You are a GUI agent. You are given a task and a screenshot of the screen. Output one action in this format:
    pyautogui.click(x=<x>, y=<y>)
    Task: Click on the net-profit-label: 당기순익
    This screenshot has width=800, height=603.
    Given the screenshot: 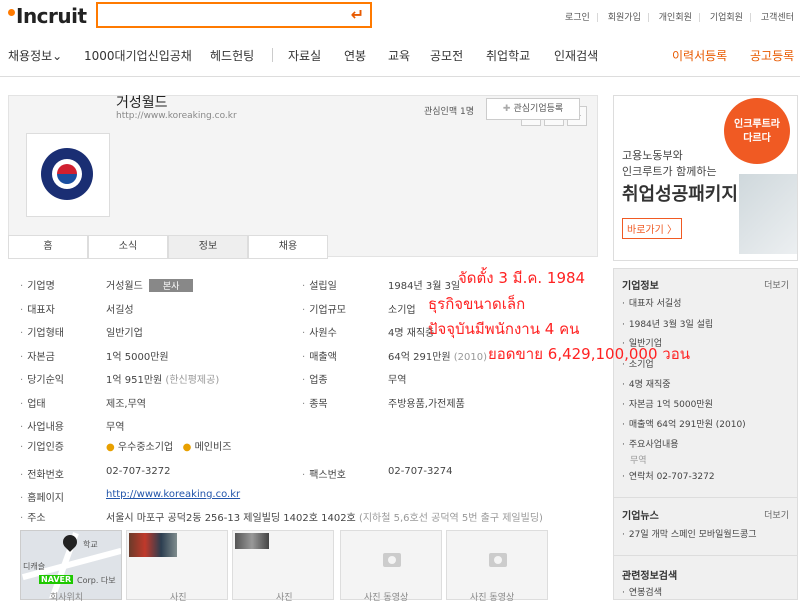 What is the action you would take?
    pyautogui.click(x=42, y=378)
    